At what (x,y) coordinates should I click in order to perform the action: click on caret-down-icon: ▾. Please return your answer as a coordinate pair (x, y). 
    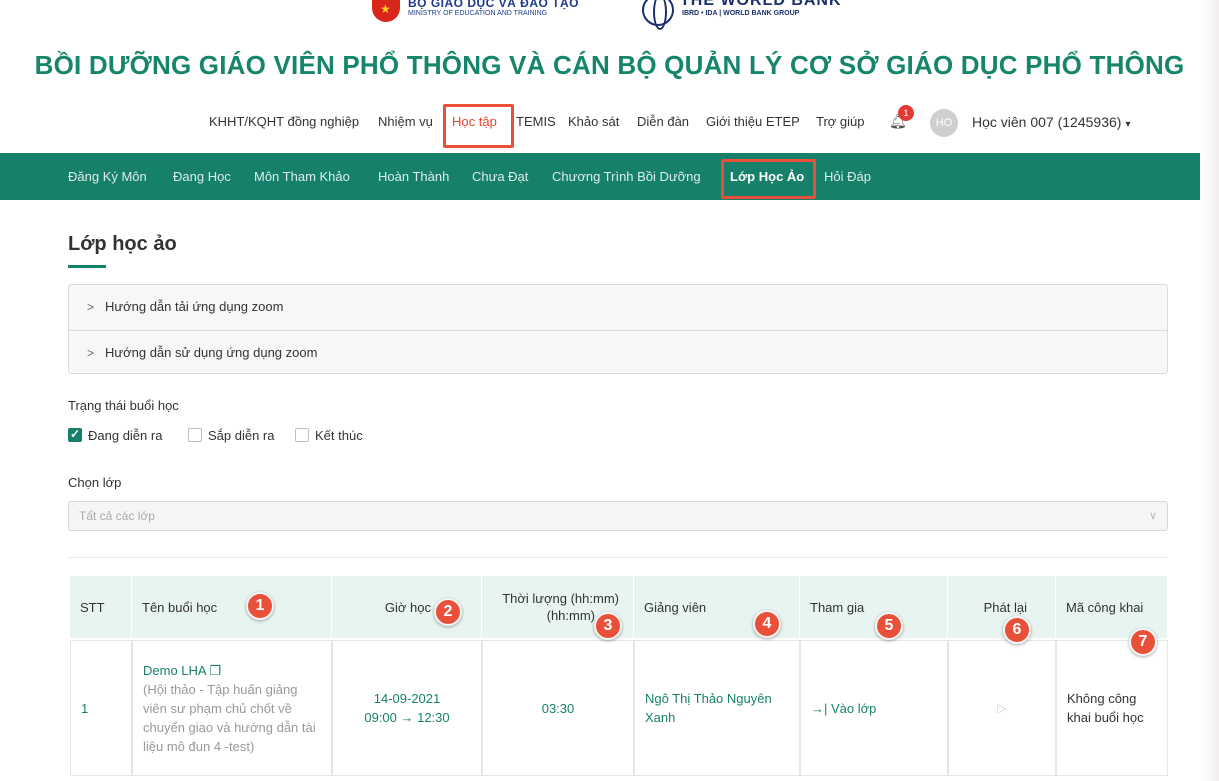
    Looking at the image, I should click on (1128, 124).